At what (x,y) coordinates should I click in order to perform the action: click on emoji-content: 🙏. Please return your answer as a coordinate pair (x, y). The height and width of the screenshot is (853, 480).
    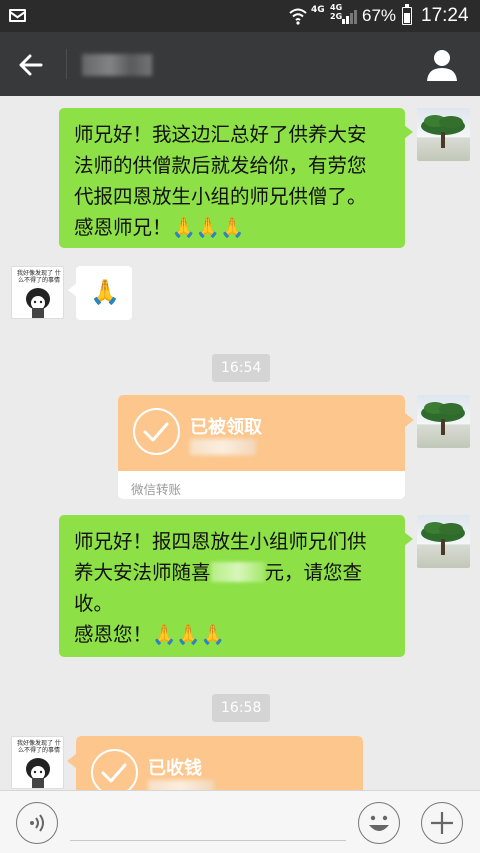
    Looking at the image, I should click on (105, 292).